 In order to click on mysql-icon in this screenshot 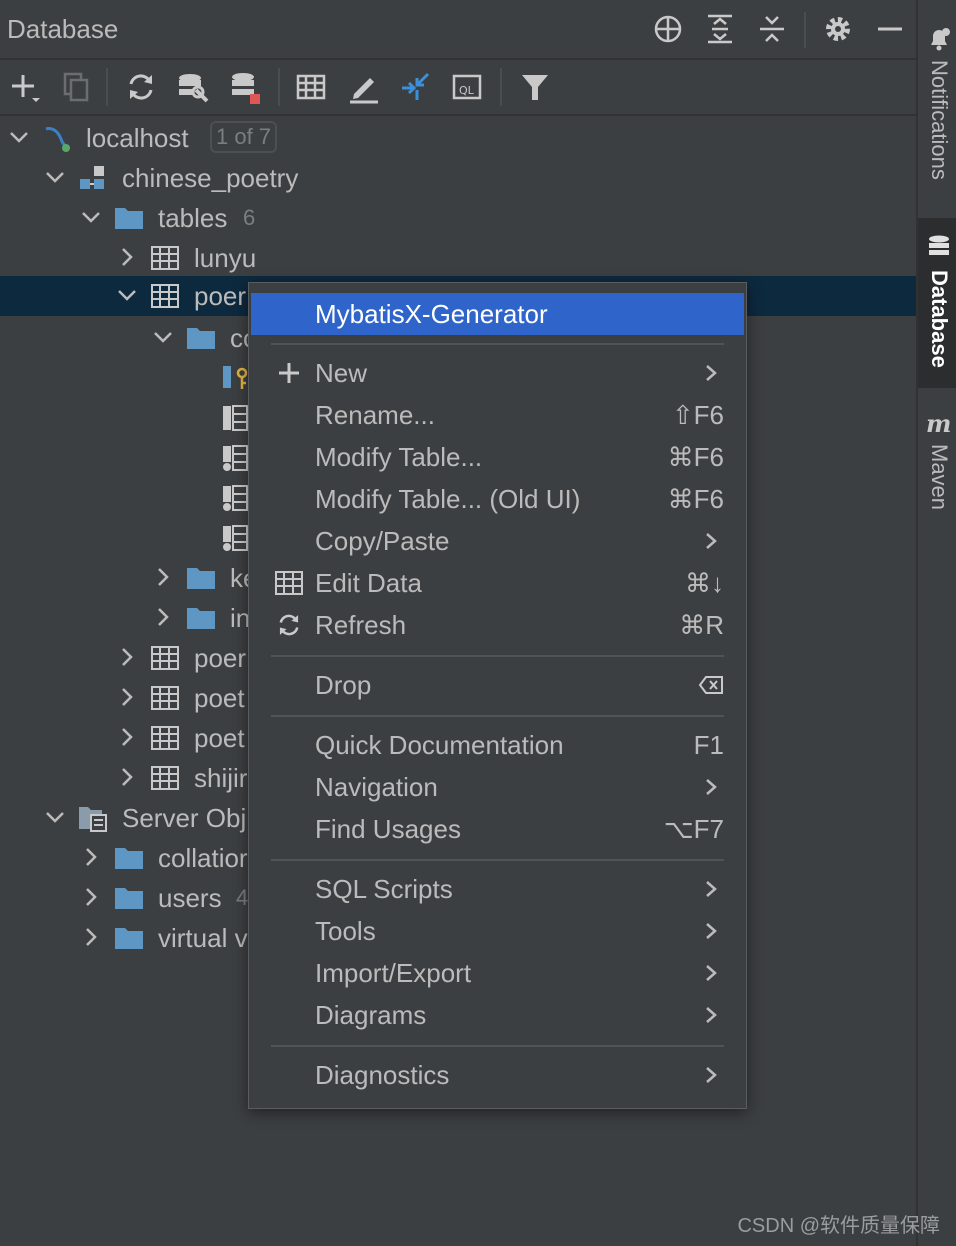, I will do `click(57, 138)`.